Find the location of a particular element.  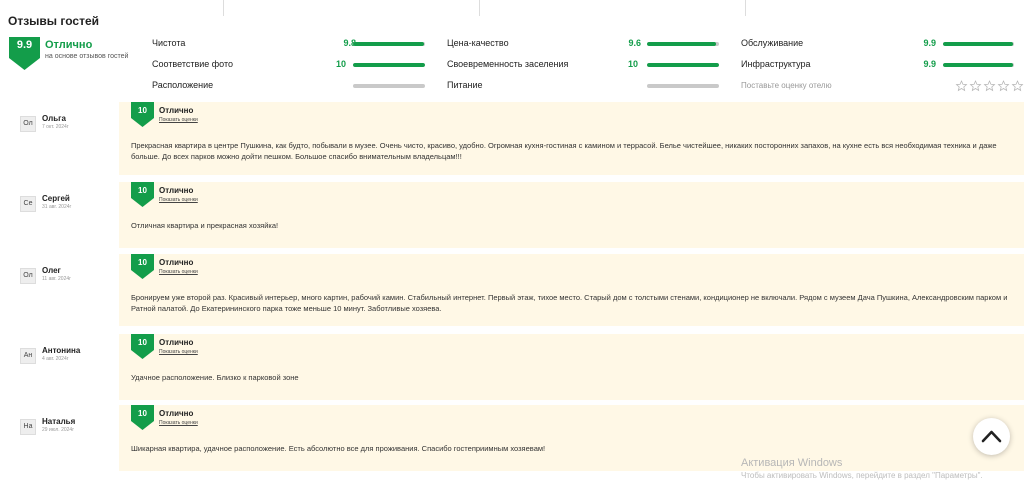

rate-hotel-hint: Поставьте оценку отелю is located at coordinates (786, 85).